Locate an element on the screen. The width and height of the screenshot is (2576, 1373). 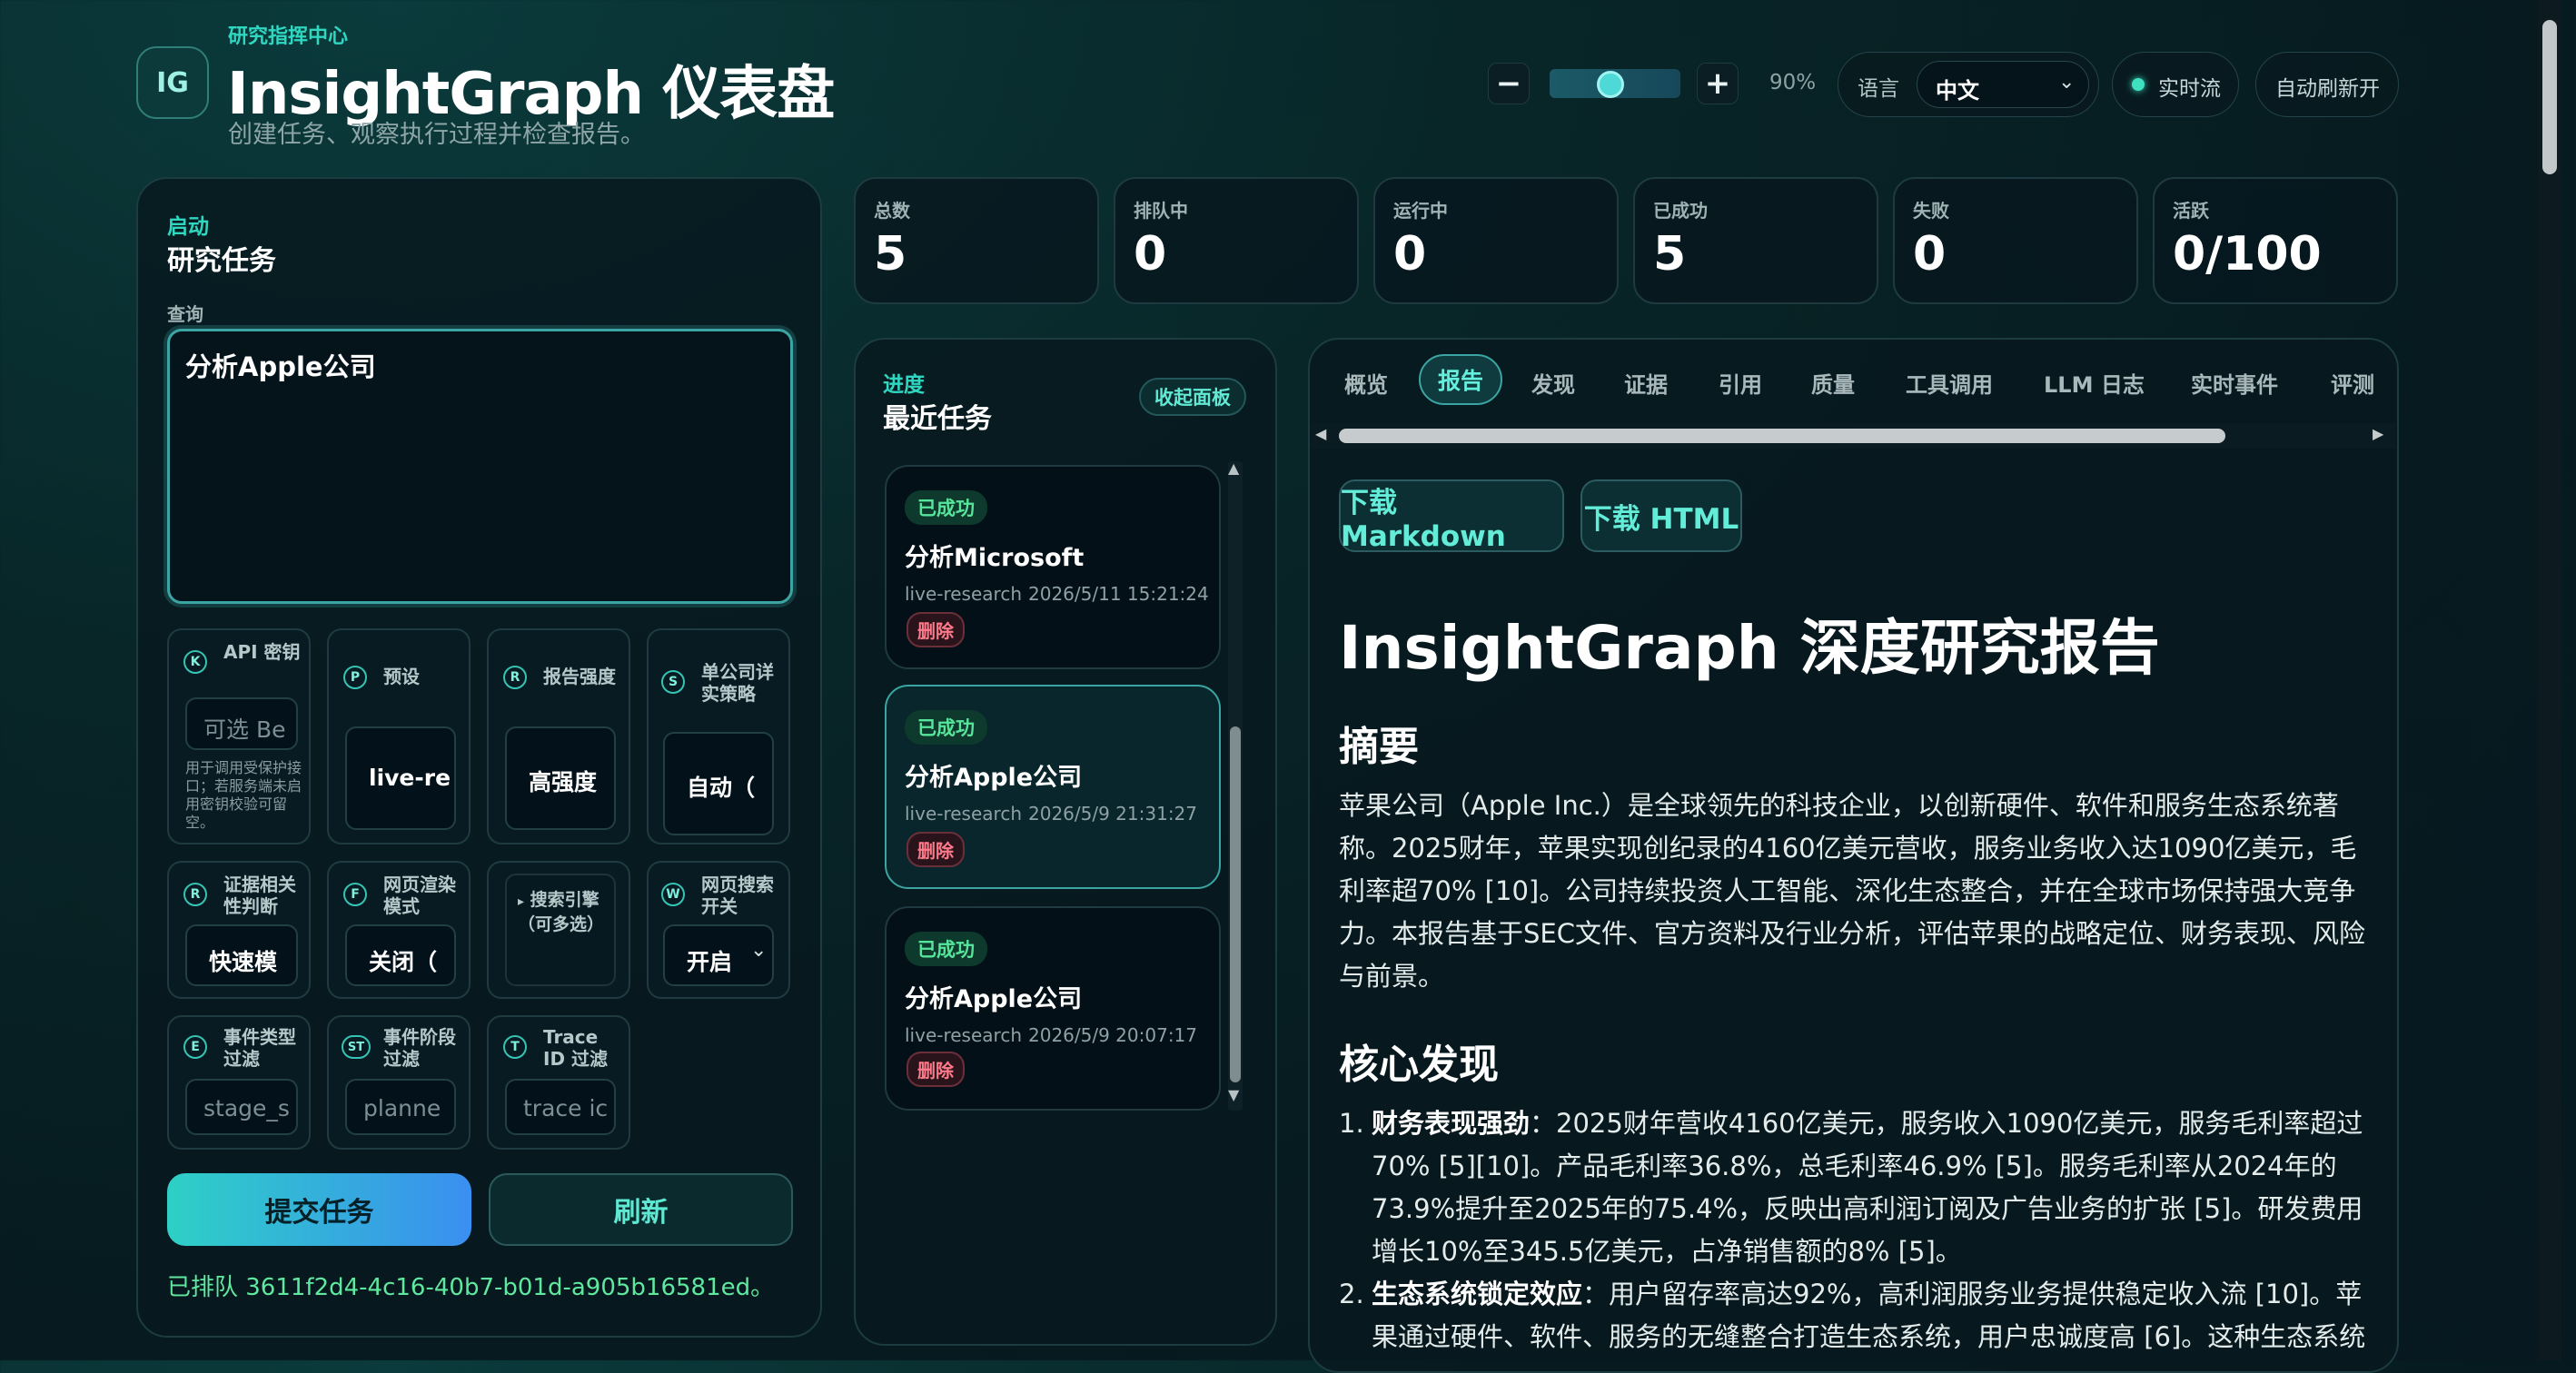
trace-input: trace ic is located at coordinates (560, 1107).